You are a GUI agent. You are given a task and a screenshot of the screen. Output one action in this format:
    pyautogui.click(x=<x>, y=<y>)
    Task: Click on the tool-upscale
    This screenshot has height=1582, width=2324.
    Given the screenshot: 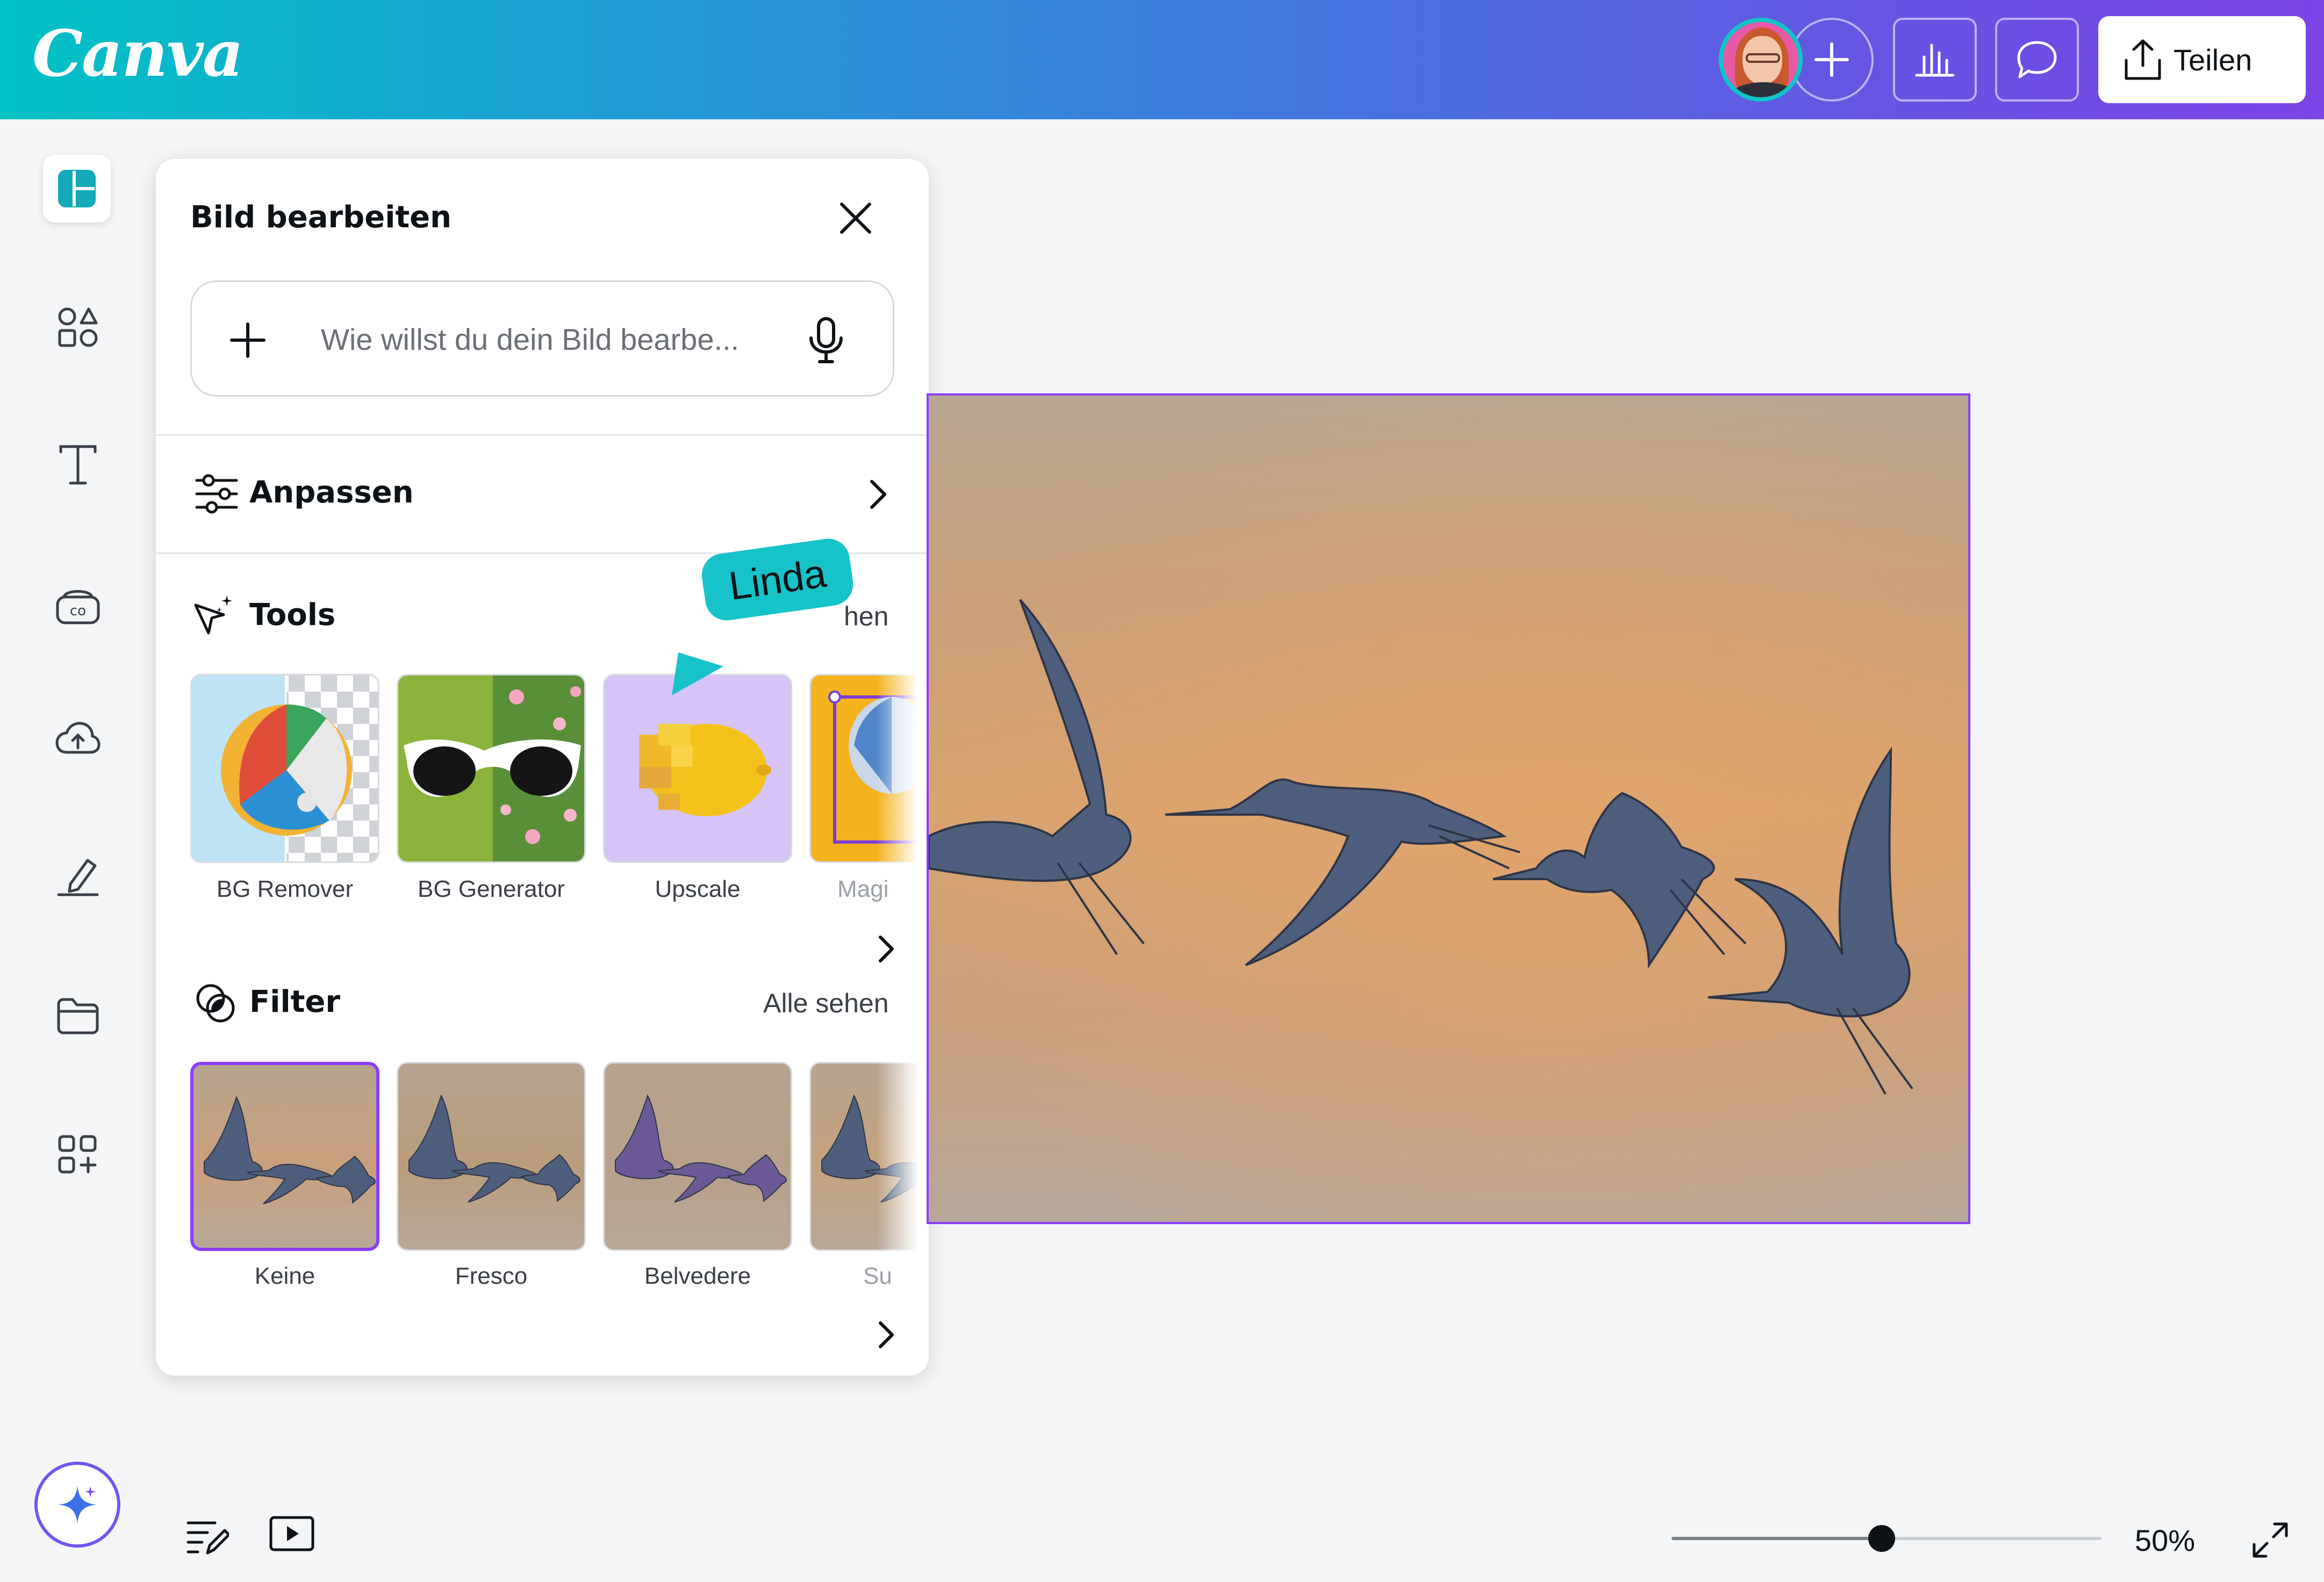 What is the action you would take?
    pyautogui.click(x=697, y=768)
    